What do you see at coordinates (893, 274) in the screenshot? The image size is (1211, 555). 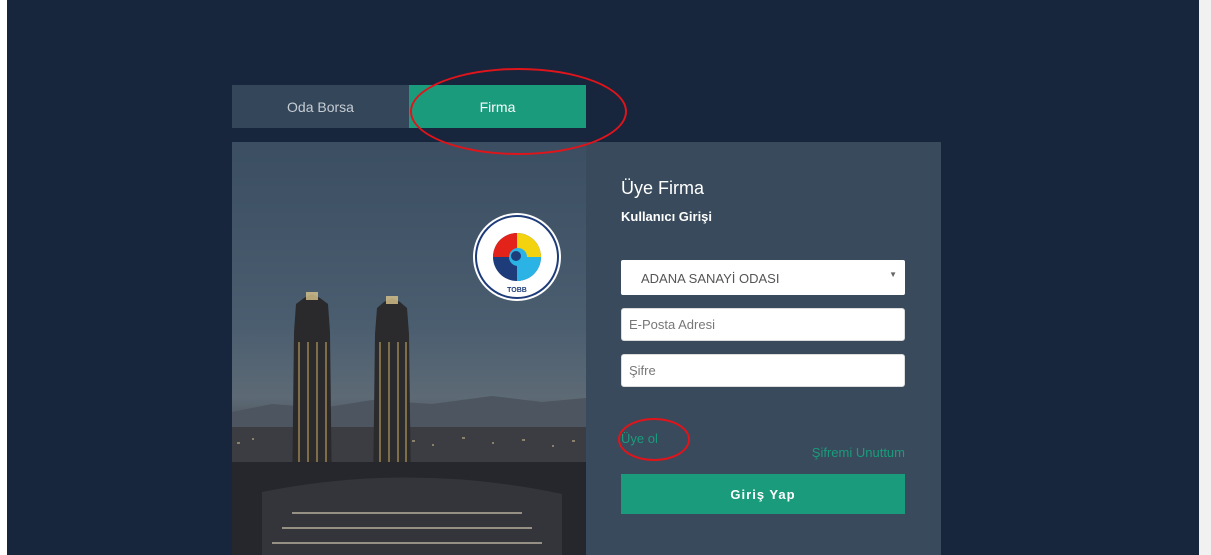 I see `caret-down-icon: ▼` at bounding box center [893, 274].